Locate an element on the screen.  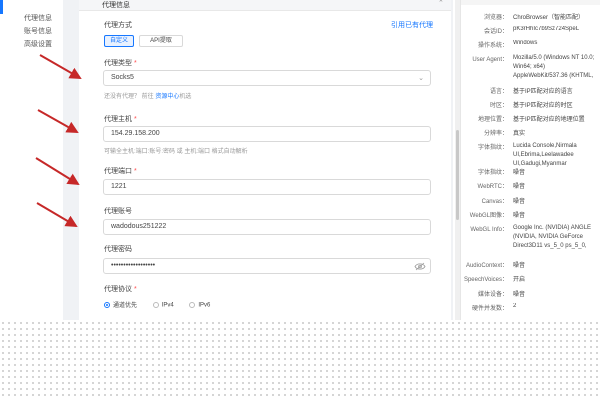
summary-row-key: 操作系统： is located at coordinates (492, 46).